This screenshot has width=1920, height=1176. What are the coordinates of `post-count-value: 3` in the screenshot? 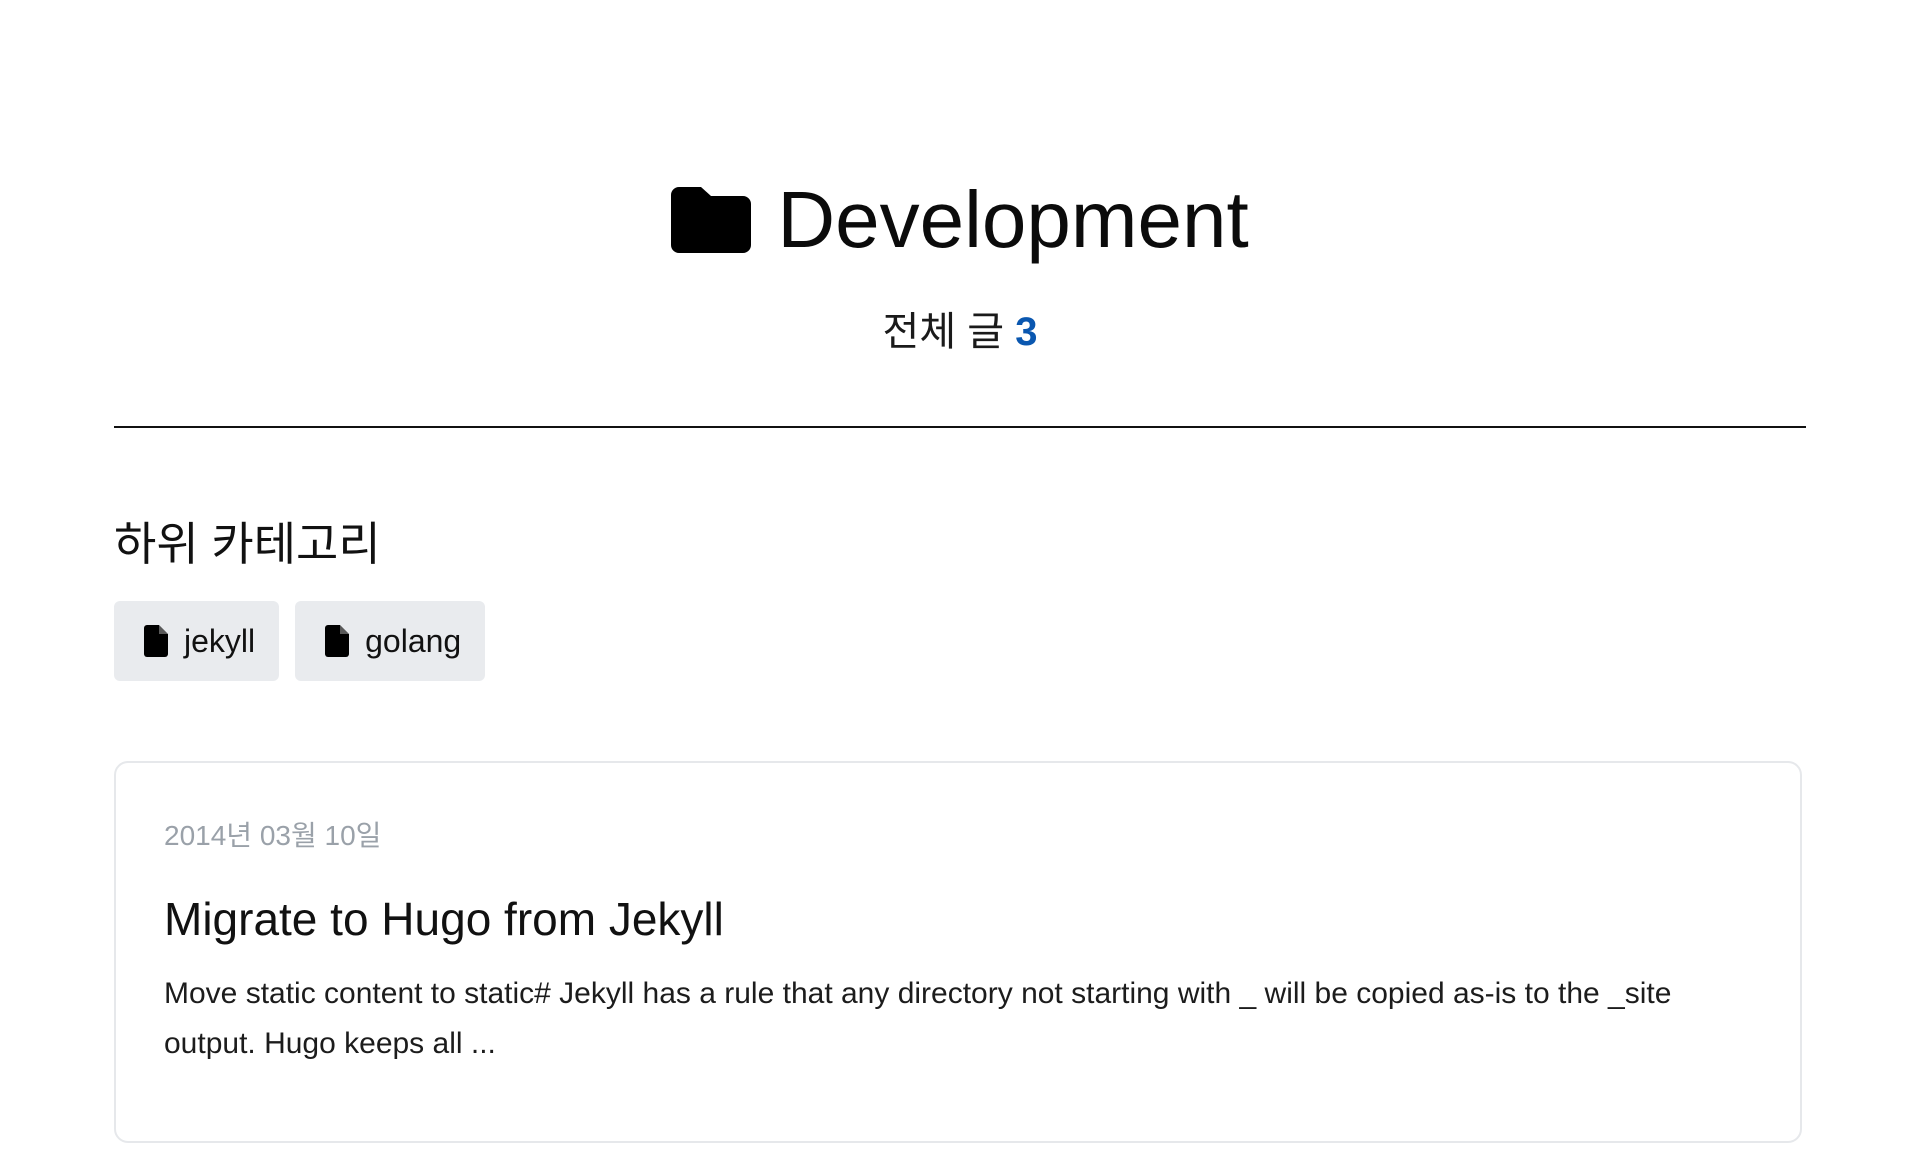 It's located at (1026, 332).